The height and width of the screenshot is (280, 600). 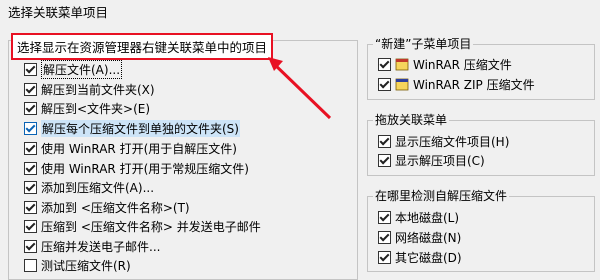 I want to click on option-local-disks: 本地磁盘(L), so click(x=418, y=217).